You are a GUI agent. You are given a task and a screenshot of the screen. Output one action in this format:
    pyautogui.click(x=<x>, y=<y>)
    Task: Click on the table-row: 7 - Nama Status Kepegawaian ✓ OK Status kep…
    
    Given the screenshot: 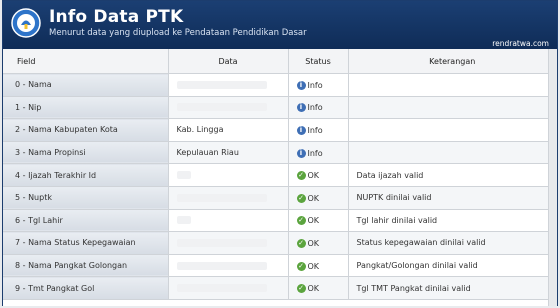 What is the action you would take?
    pyautogui.click(x=280, y=243)
    